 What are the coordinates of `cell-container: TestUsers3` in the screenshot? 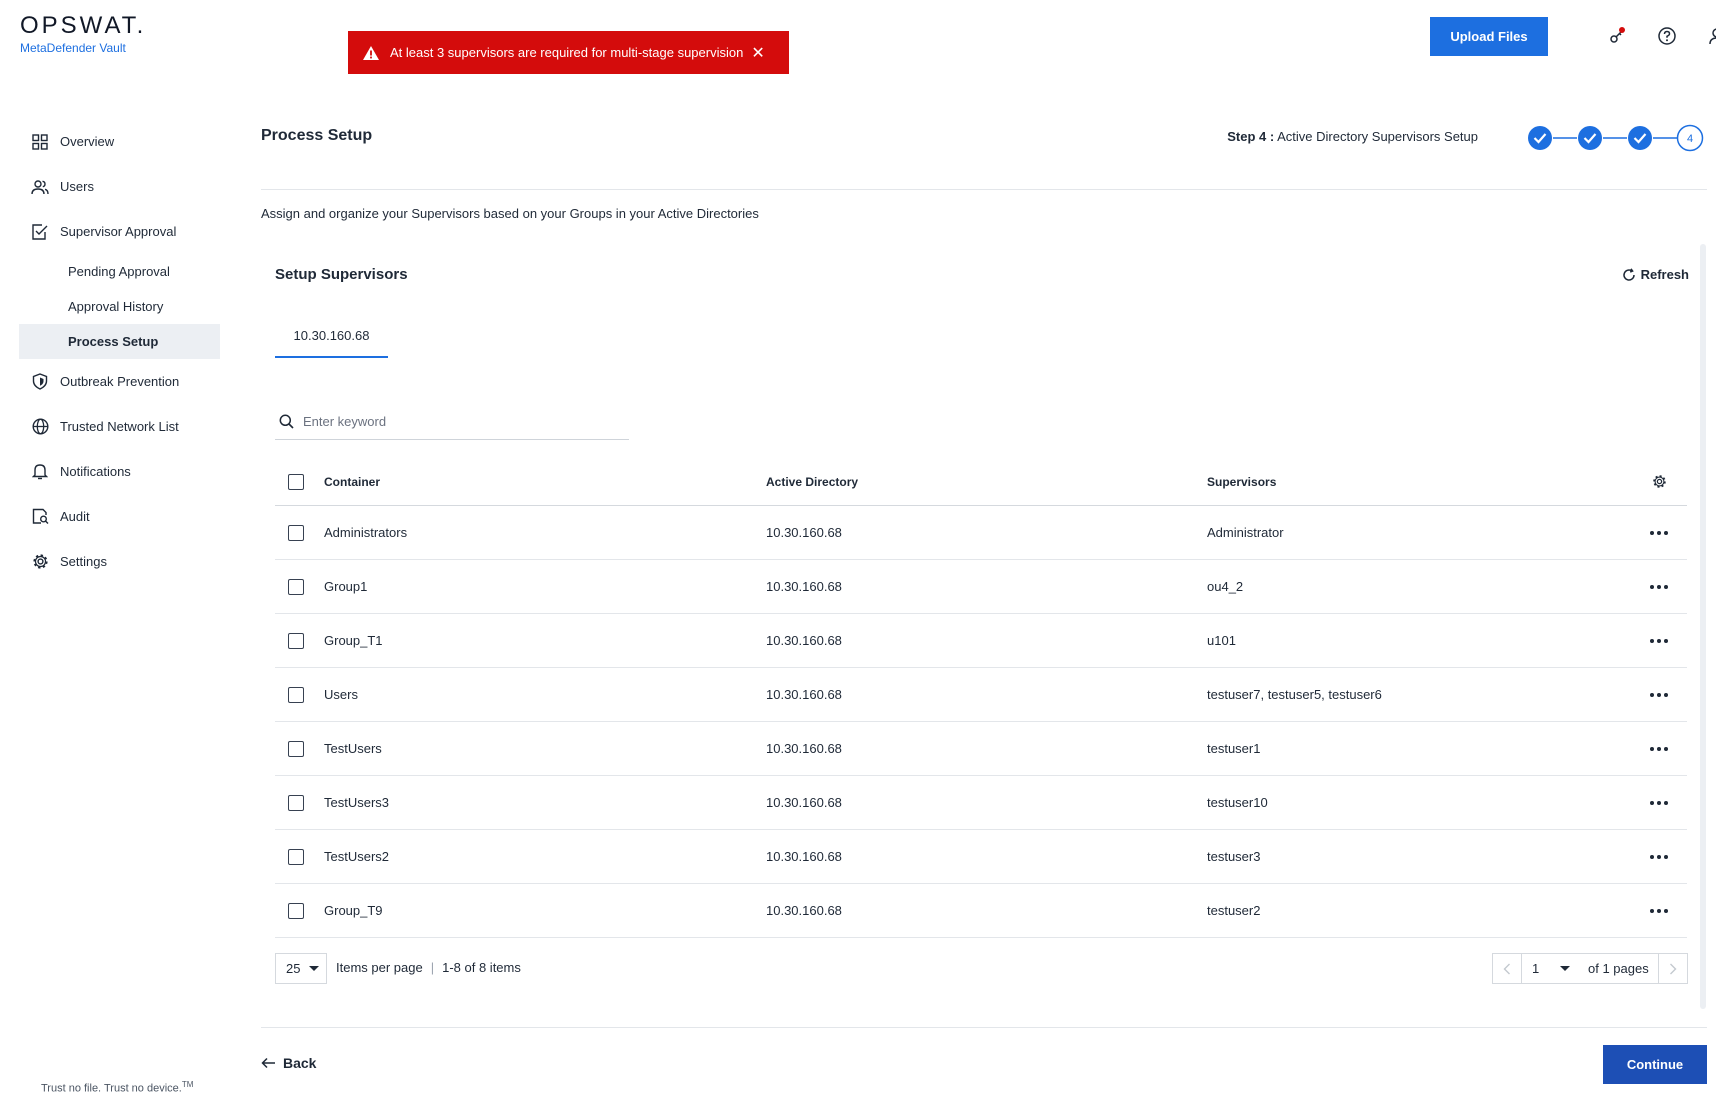 It's located at (357, 802).